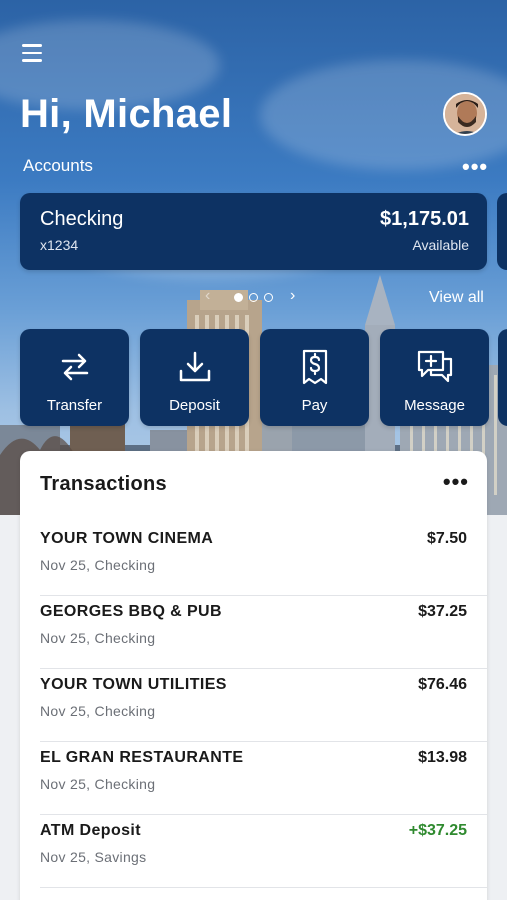  What do you see at coordinates (434, 405) in the screenshot?
I see `message-label: Message` at bounding box center [434, 405].